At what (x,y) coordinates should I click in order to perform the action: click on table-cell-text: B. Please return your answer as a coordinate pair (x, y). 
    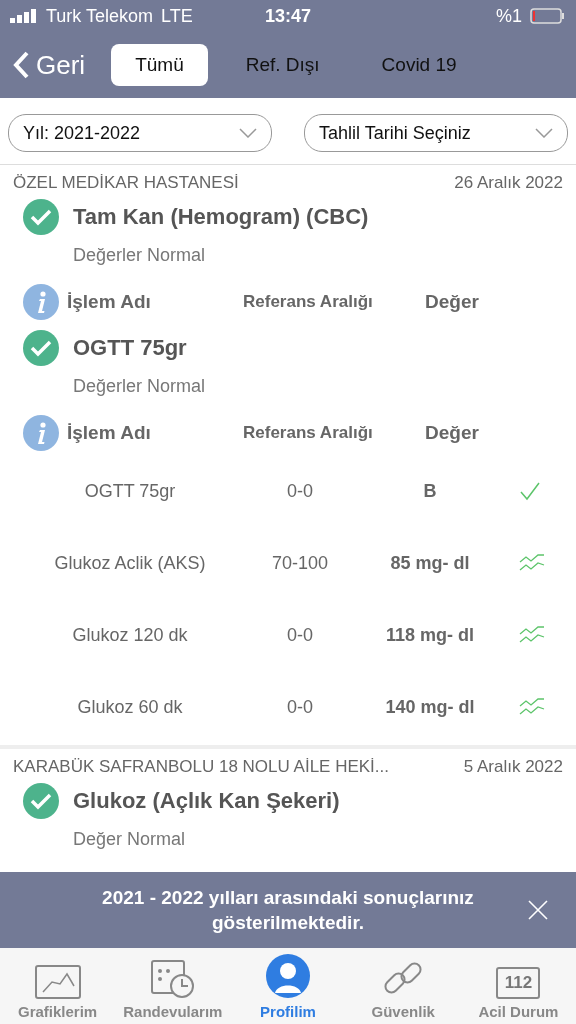
    Looking at the image, I should click on (430, 491).